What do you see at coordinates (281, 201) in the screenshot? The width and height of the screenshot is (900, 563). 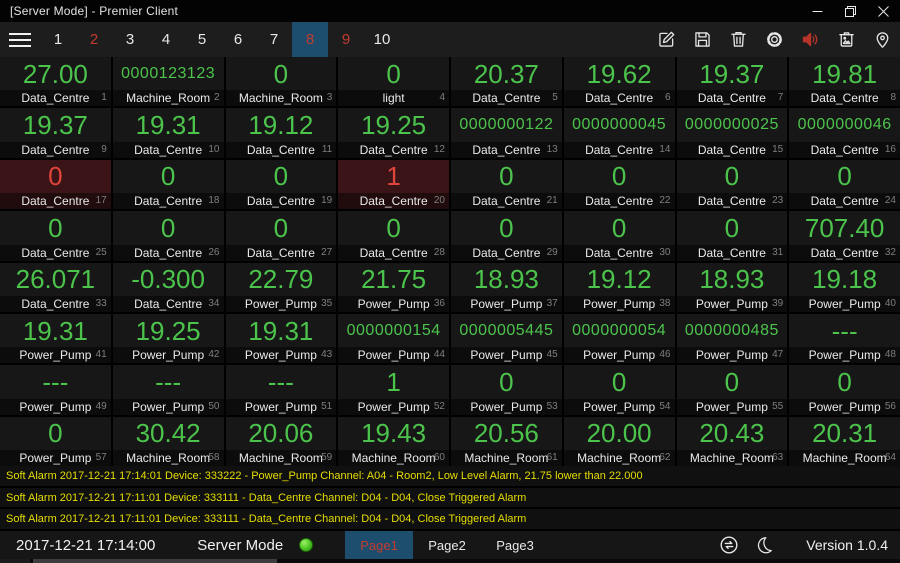 I see `cell-label-row: Data_Centre 19` at bounding box center [281, 201].